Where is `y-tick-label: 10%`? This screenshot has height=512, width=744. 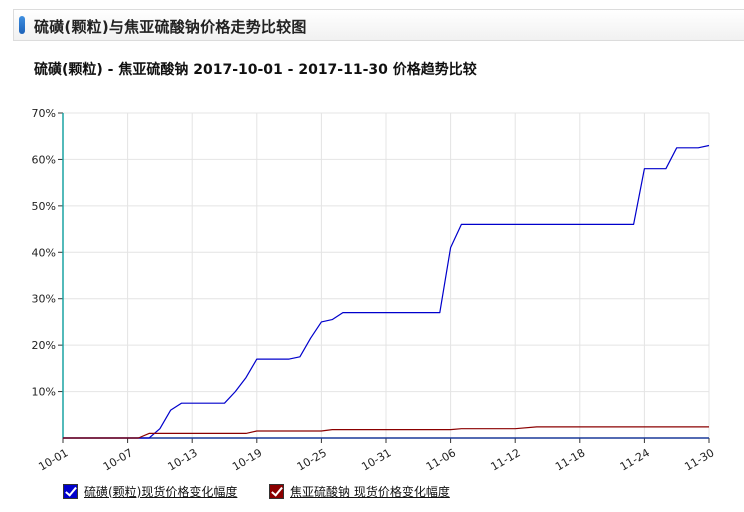 y-tick-label: 10% is located at coordinates (44, 392).